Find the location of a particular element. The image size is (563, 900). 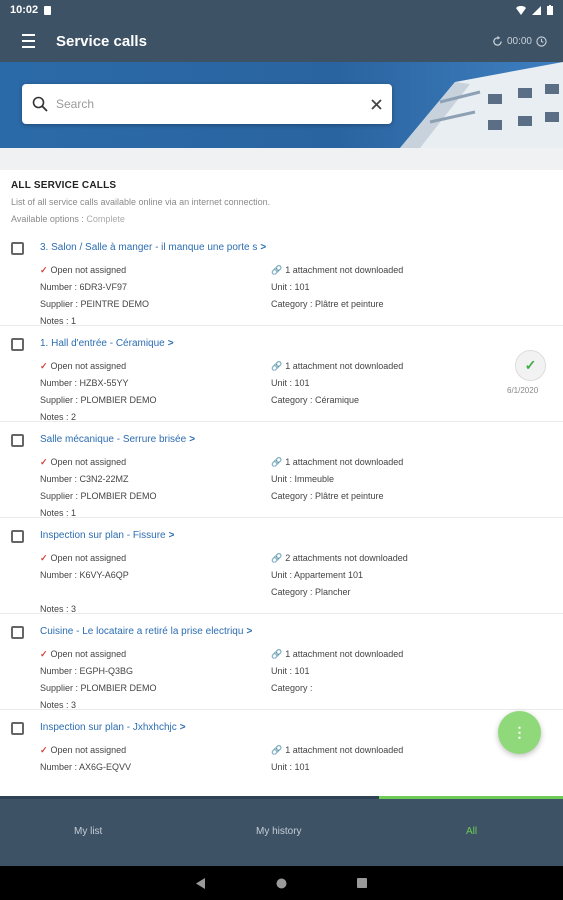

status-icons is located at coordinates (534, 10).